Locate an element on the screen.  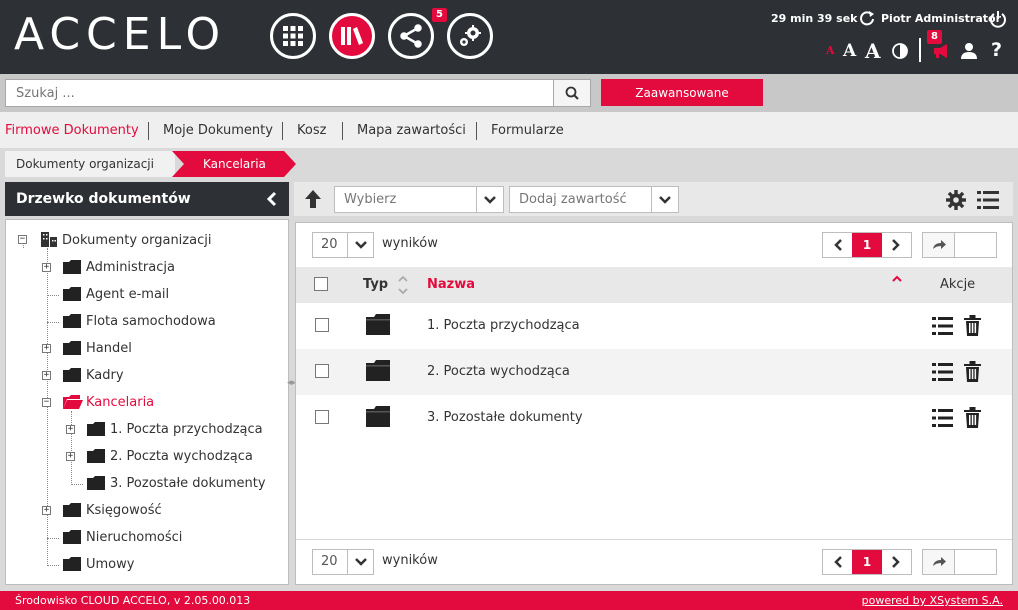
tree-node-ksiegowosc: Księgowość is located at coordinates (124, 510).